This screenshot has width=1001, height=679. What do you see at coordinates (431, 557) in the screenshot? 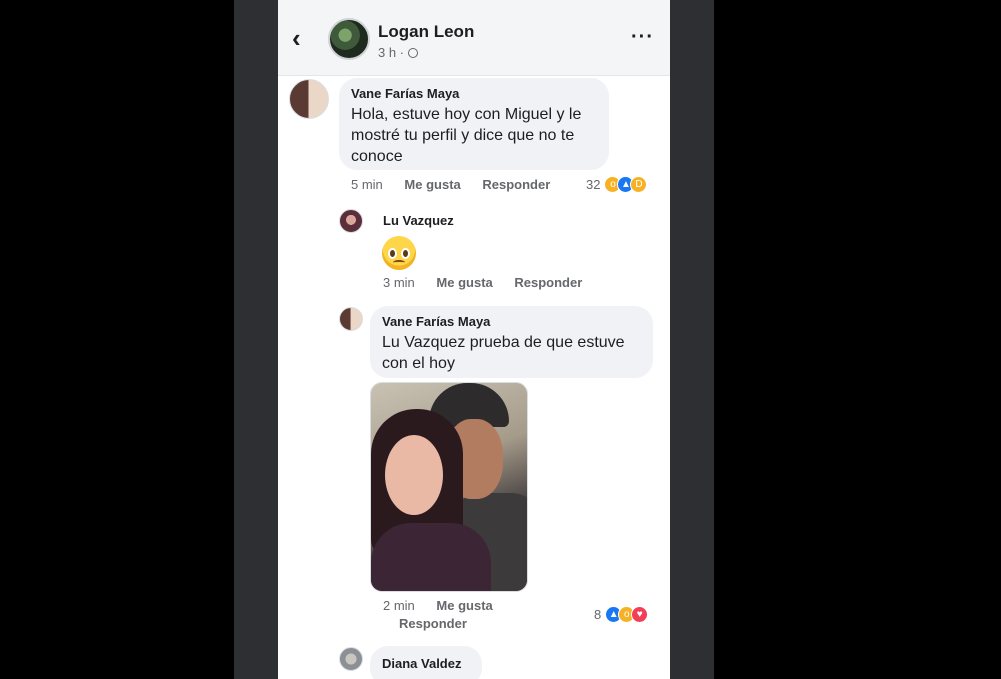
I see `photo-person-left` at bounding box center [431, 557].